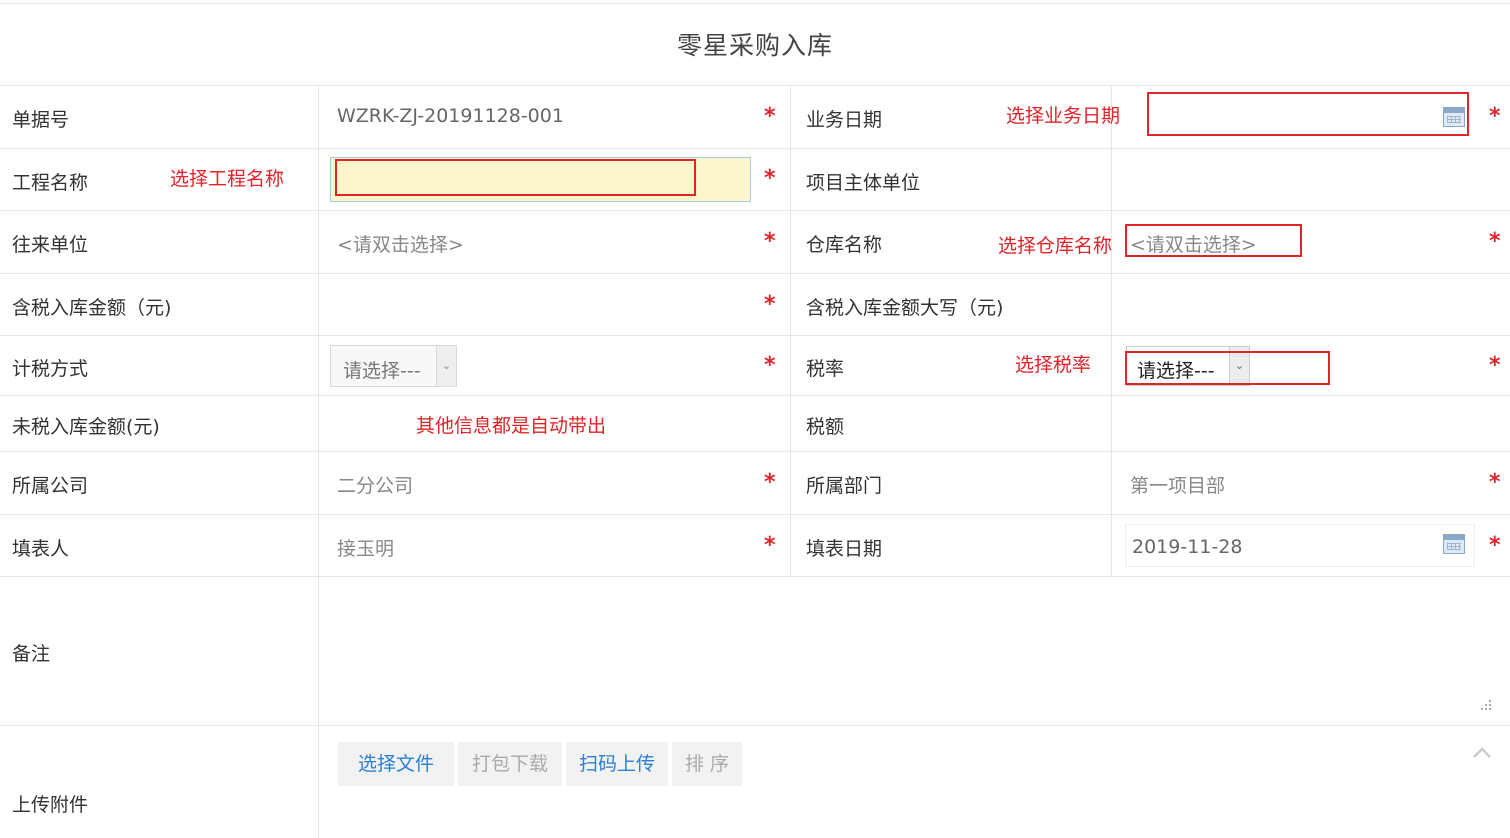  What do you see at coordinates (825, 427) in the screenshot?
I see `tax-amount-label: 税额` at bounding box center [825, 427].